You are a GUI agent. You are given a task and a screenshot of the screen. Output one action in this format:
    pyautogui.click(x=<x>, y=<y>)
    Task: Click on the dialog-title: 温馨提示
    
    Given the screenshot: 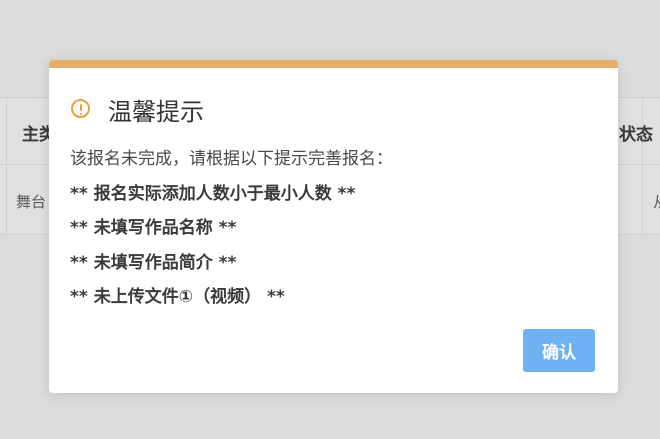 What is the action you would take?
    pyautogui.click(x=156, y=112)
    